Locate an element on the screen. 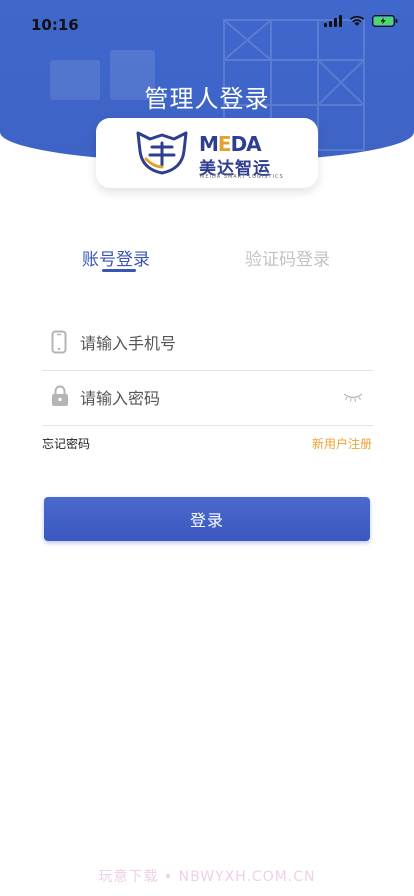  tab-code-login: 验证码登录 is located at coordinates (287, 257).